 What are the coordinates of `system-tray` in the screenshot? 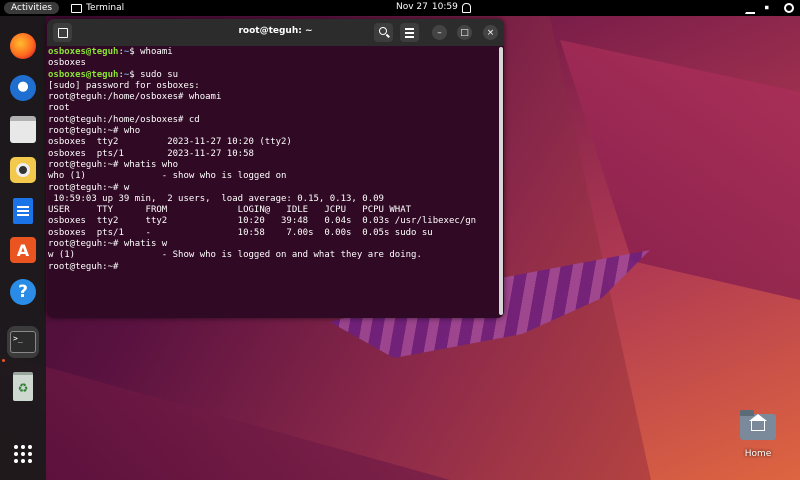 It's located at (769, 8).